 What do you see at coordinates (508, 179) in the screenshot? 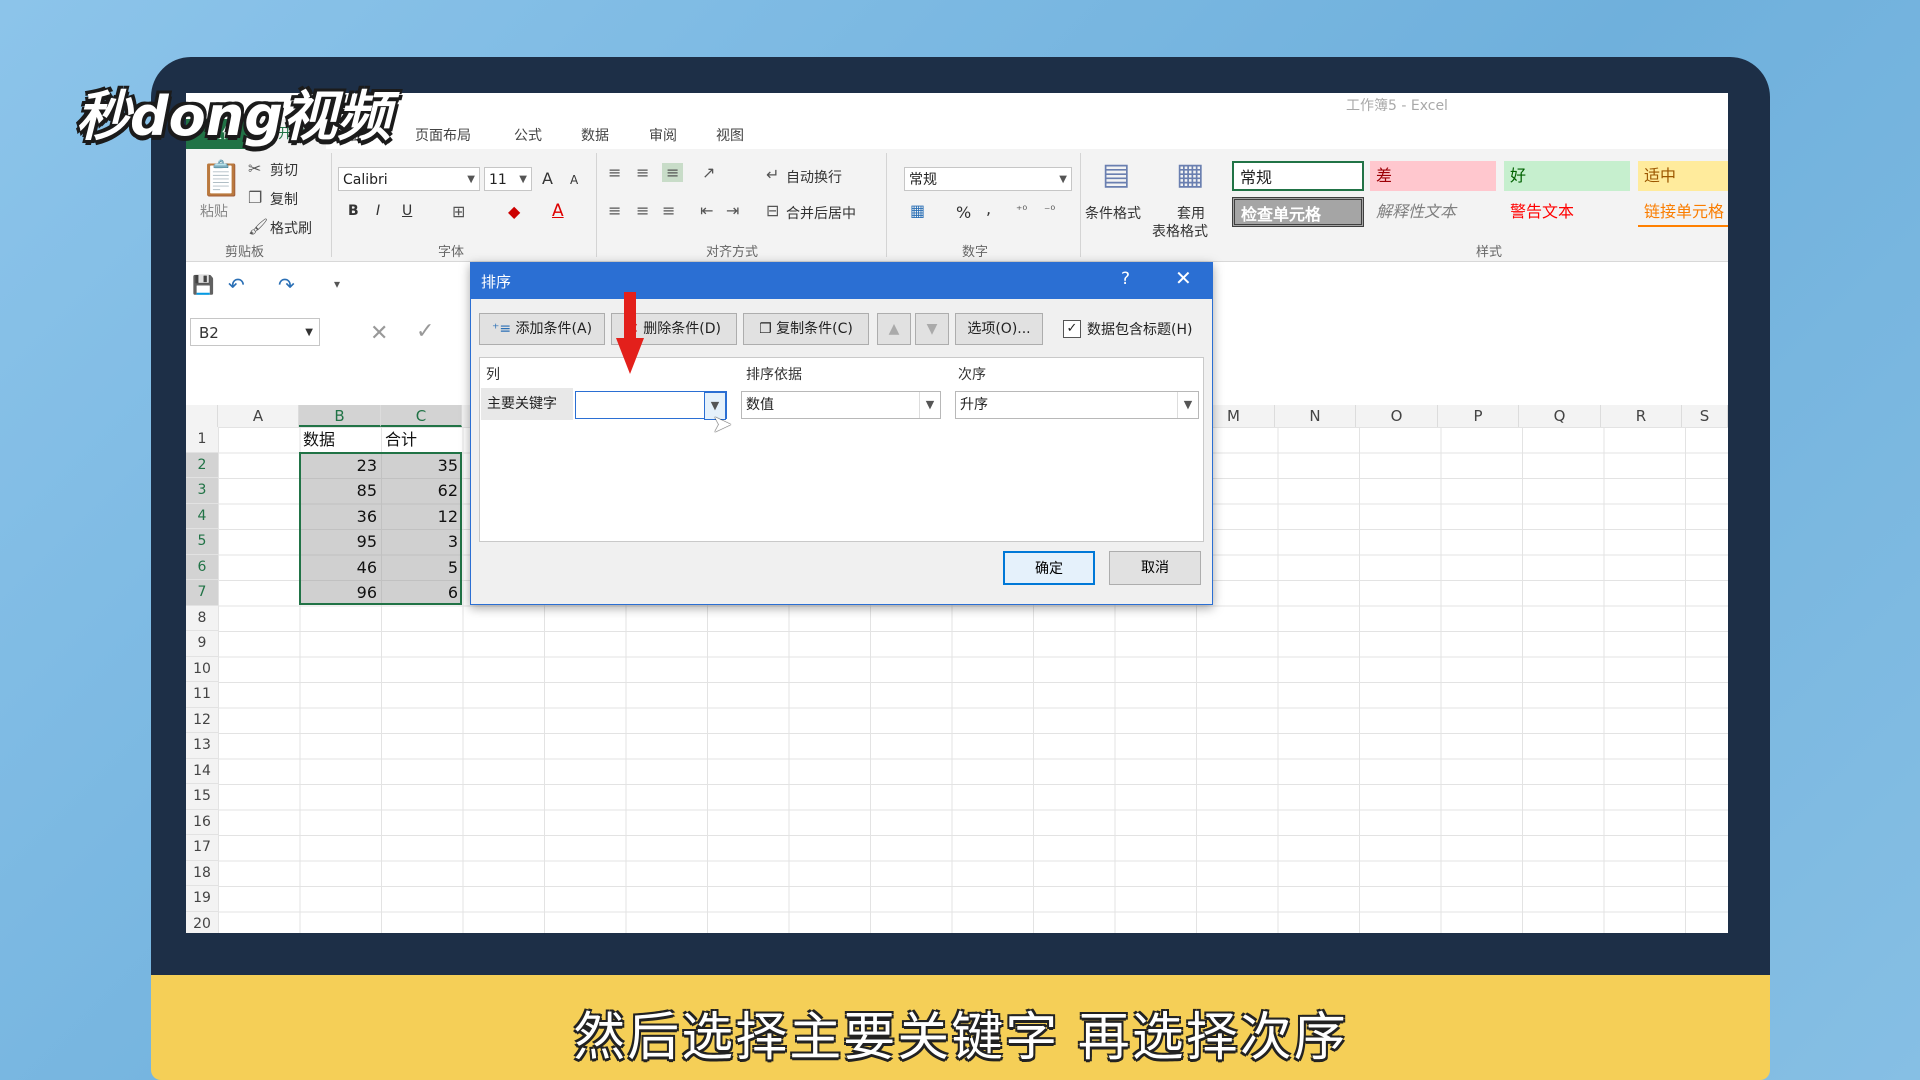
I see `font-size-select: 11 ▼` at bounding box center [508, 179].